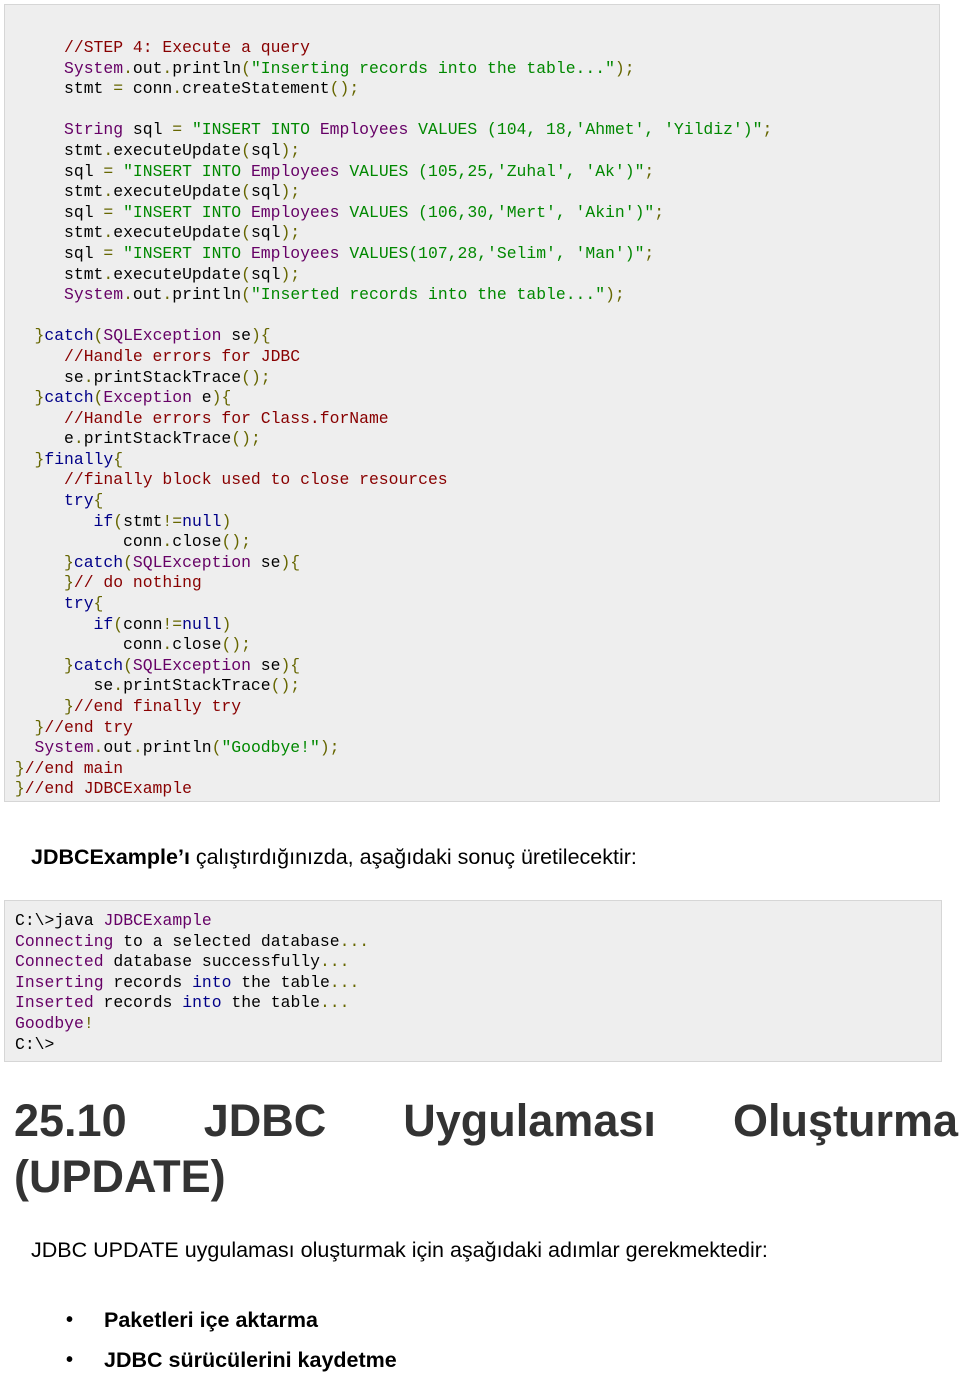  I want to click on code-line: se.printStackTrace();, so click(388, 686).